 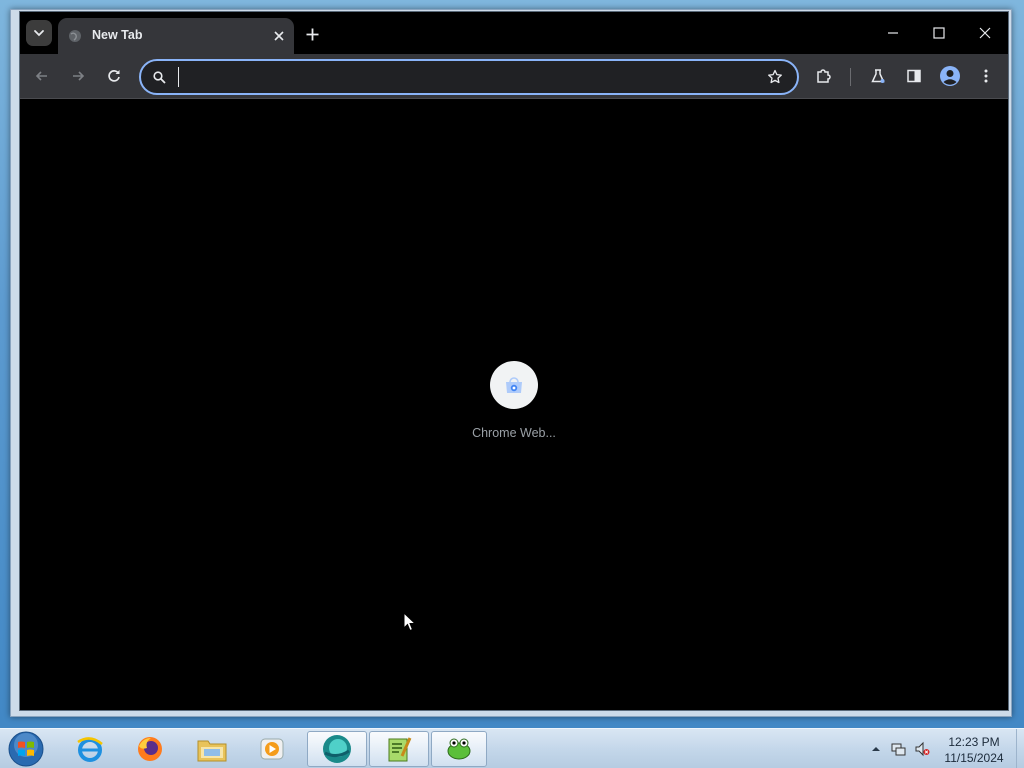 I want to click on taskbar-firefox, so click(x=150, y=749).